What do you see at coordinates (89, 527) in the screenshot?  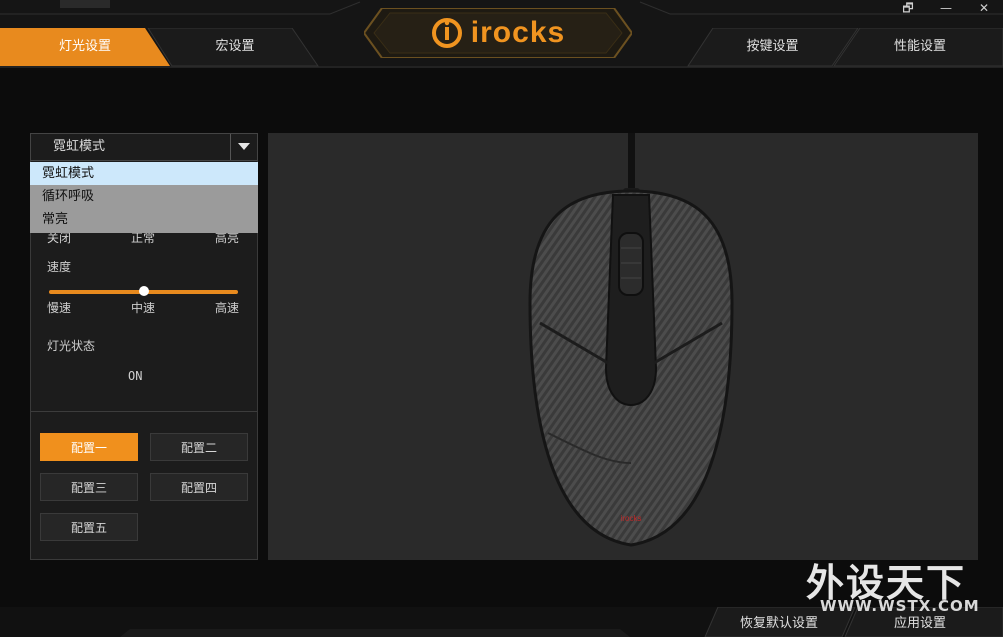 I see `profile-5-button: 配置五` at bounding box center [89, 527].